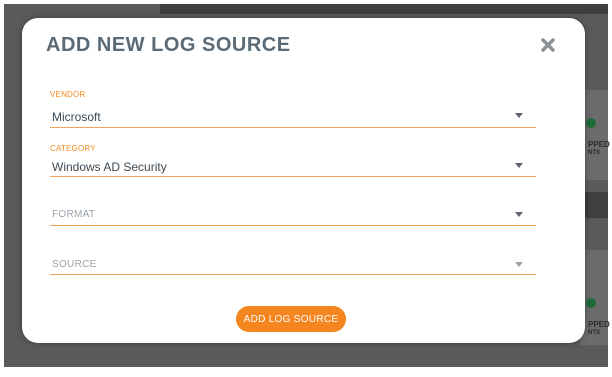 This screenshot has width=612, height=377. What do you see at coordinates (168, 45) in the screenshot?
I see `modal-title: ADD NEW LOG SOURCE` at bounding box center [168, 45].